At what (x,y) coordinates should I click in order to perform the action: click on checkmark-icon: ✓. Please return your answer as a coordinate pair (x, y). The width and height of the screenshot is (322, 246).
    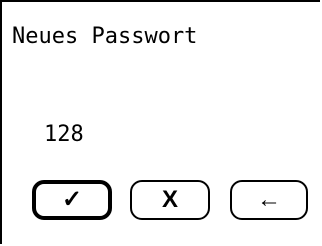
    Looking at the image, I should click on (72, 199).